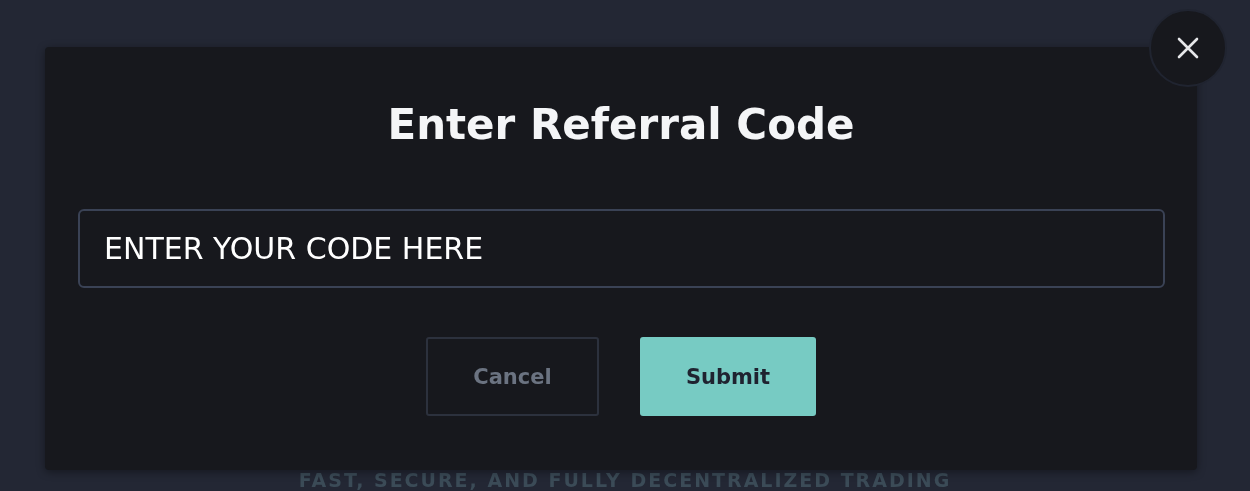  I want to click on submit-button: Submit, so click(728, 376).